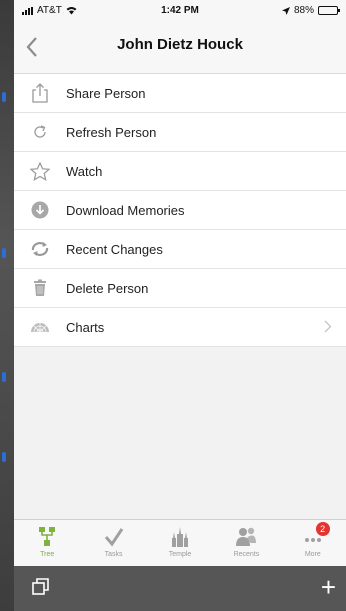 The width and height of the screenshot is (346, 611). What do you see at coordinates (40, 288) in the screenshot?
I see `trash-icon` at bounding box center [40, 288].